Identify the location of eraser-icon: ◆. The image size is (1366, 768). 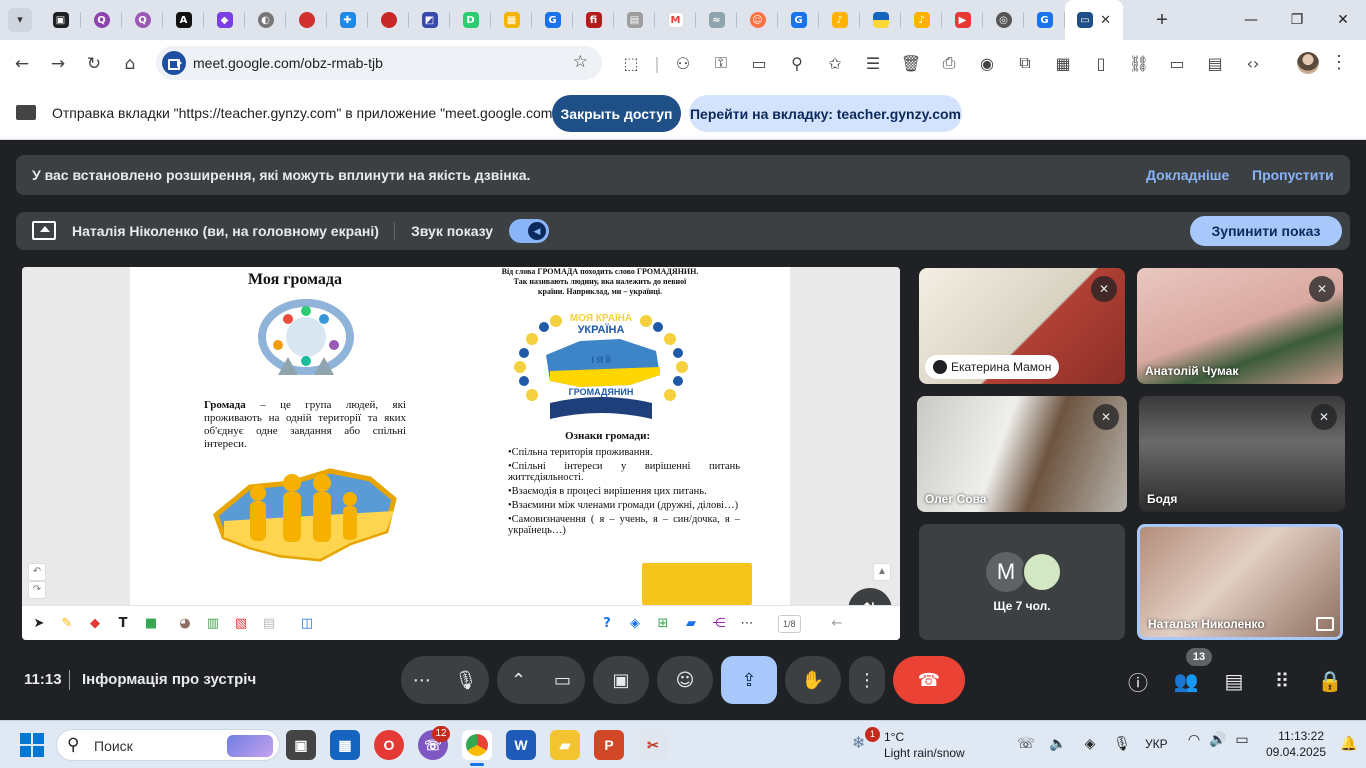
(95, 624).